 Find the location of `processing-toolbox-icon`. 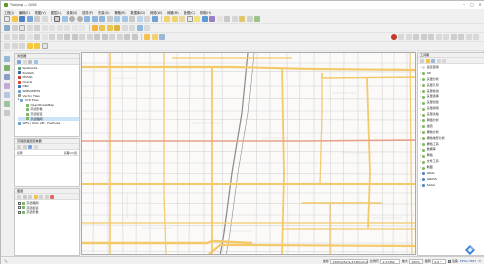

processing-toolbox-icon is located at coordinates (212, 19).